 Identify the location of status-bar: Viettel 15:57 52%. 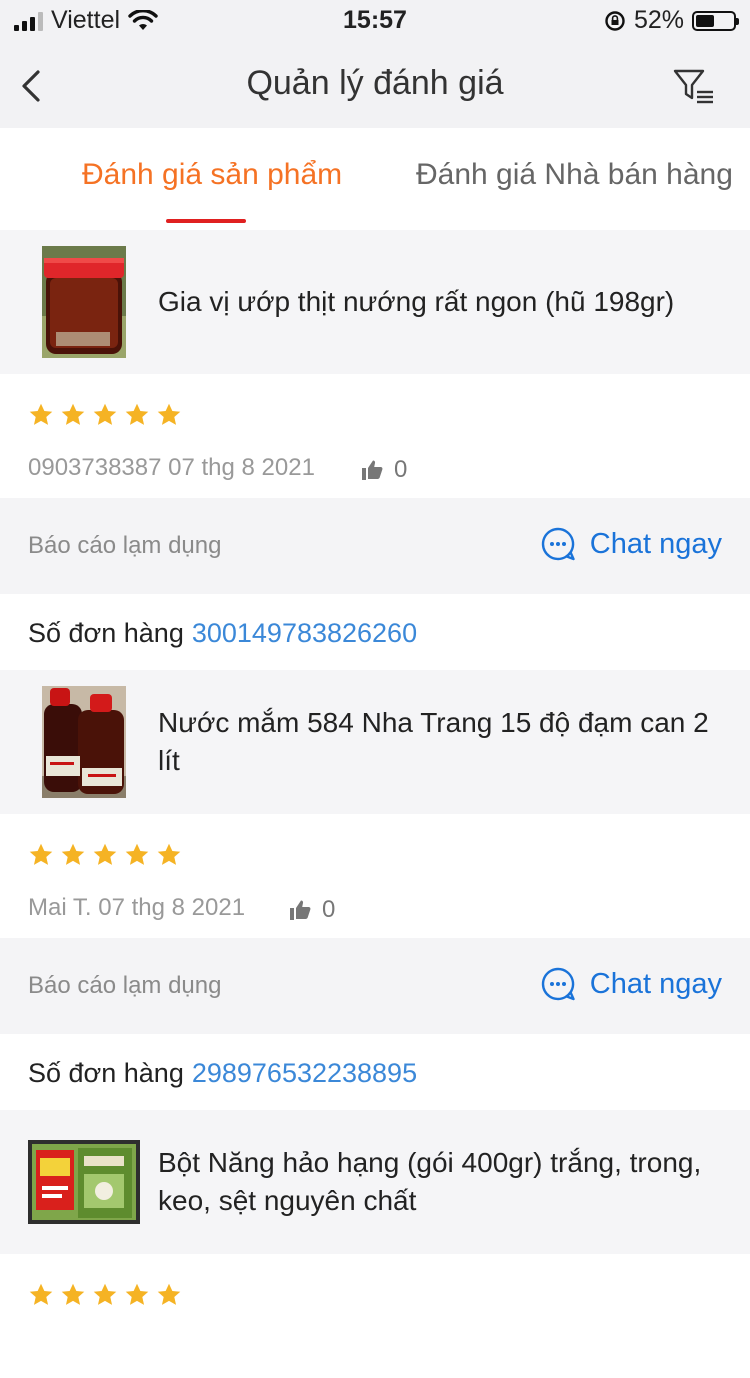
(375, 20).